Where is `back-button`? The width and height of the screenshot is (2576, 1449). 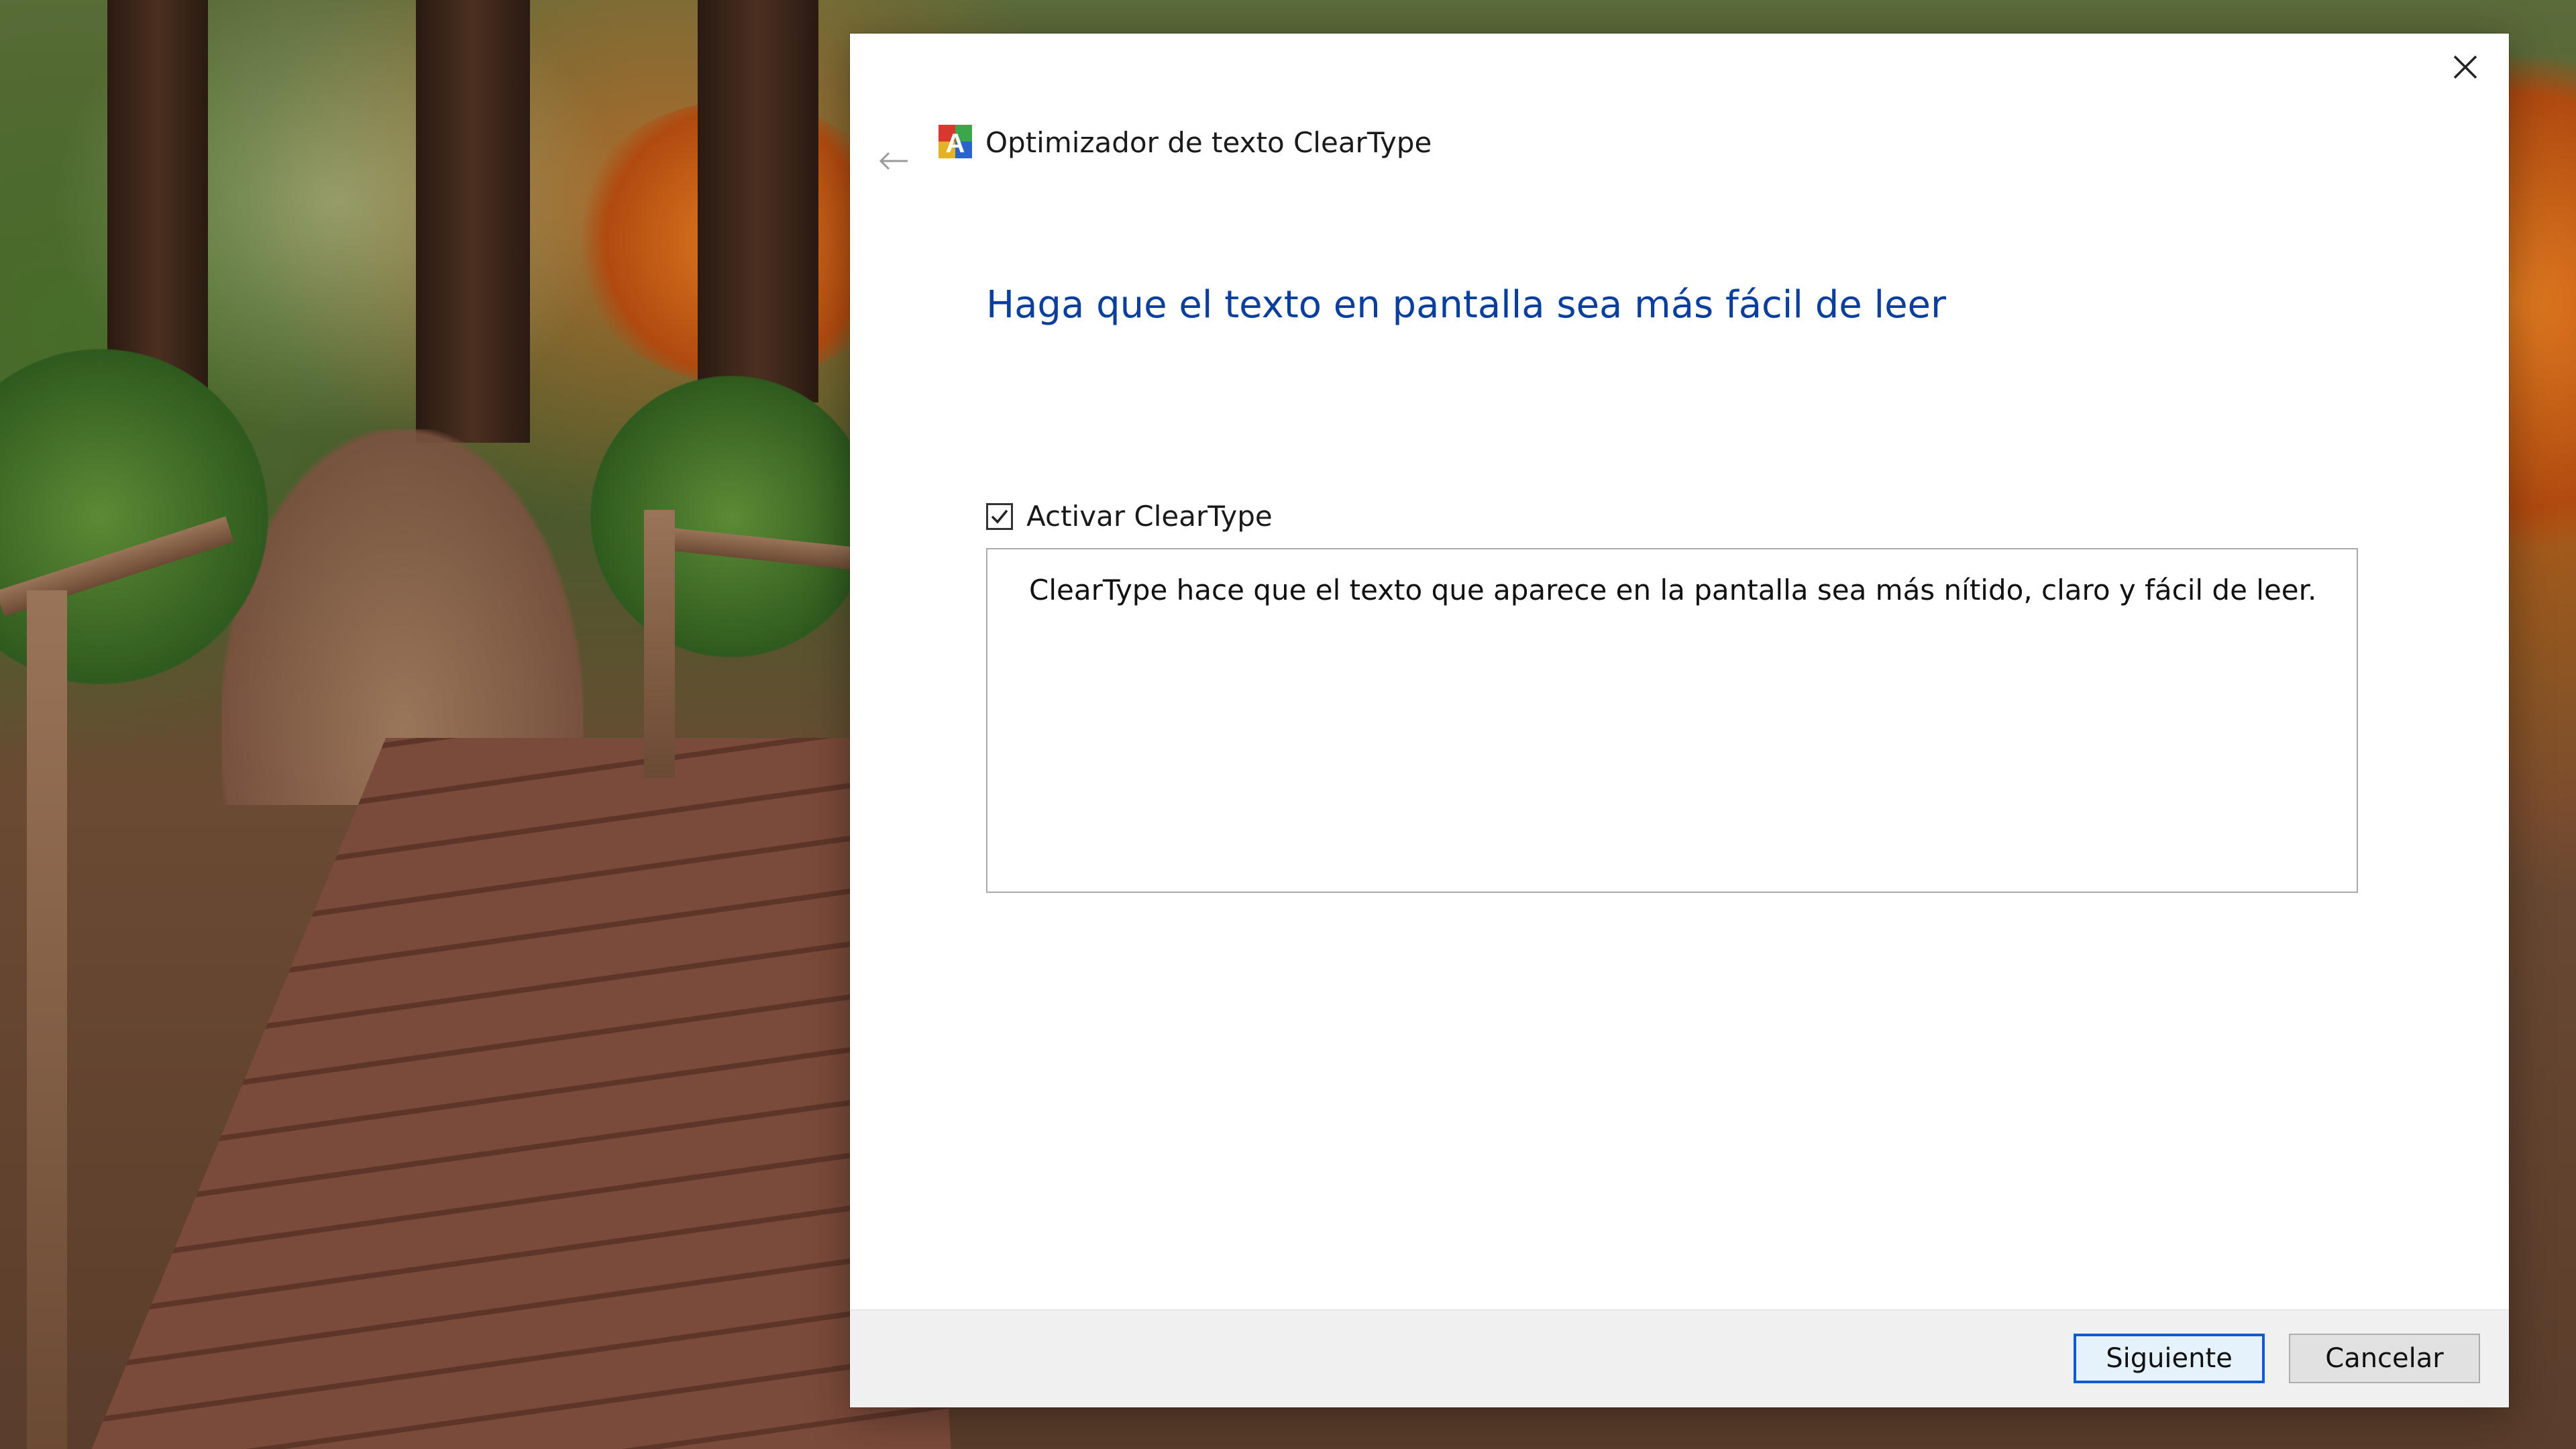
back-button is located at coordinates (893, 161).